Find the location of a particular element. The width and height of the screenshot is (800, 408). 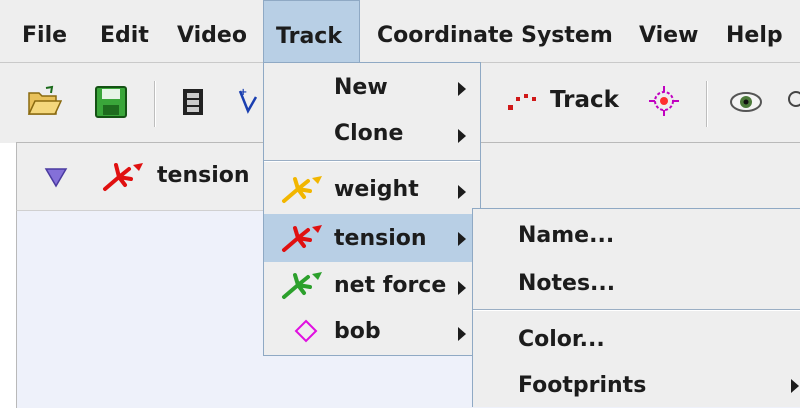

save-icon is located at coordinates (111, 105).